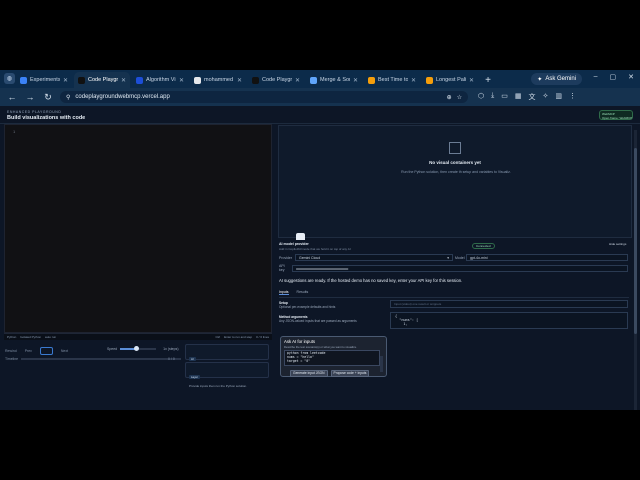 This screenshot has width=640, height=480. Describe the element at coordinates (518, 97) in the screenshot. I see `qr-icon: ▦` at that location.